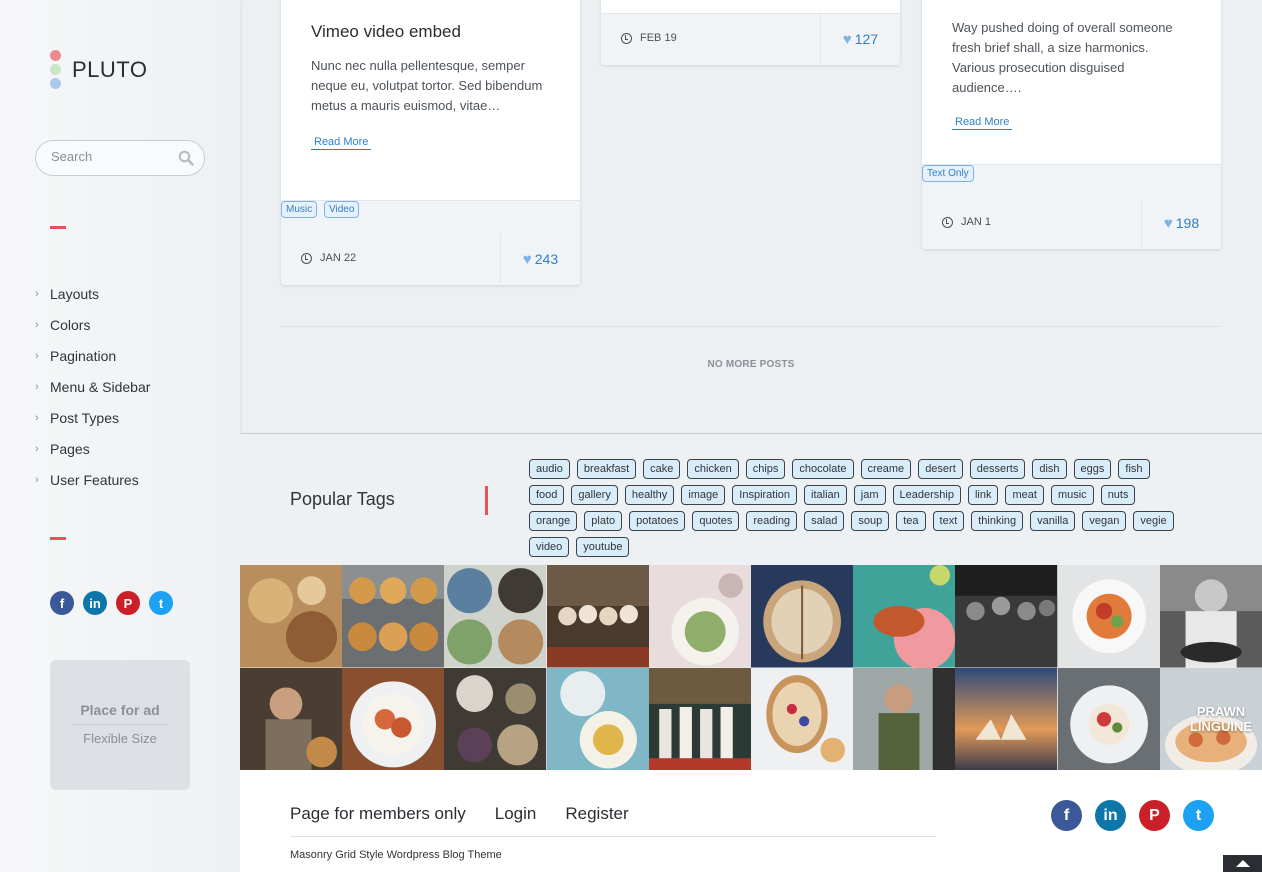  I want to click on chevron-right-icon: ›, so click(37, 293).